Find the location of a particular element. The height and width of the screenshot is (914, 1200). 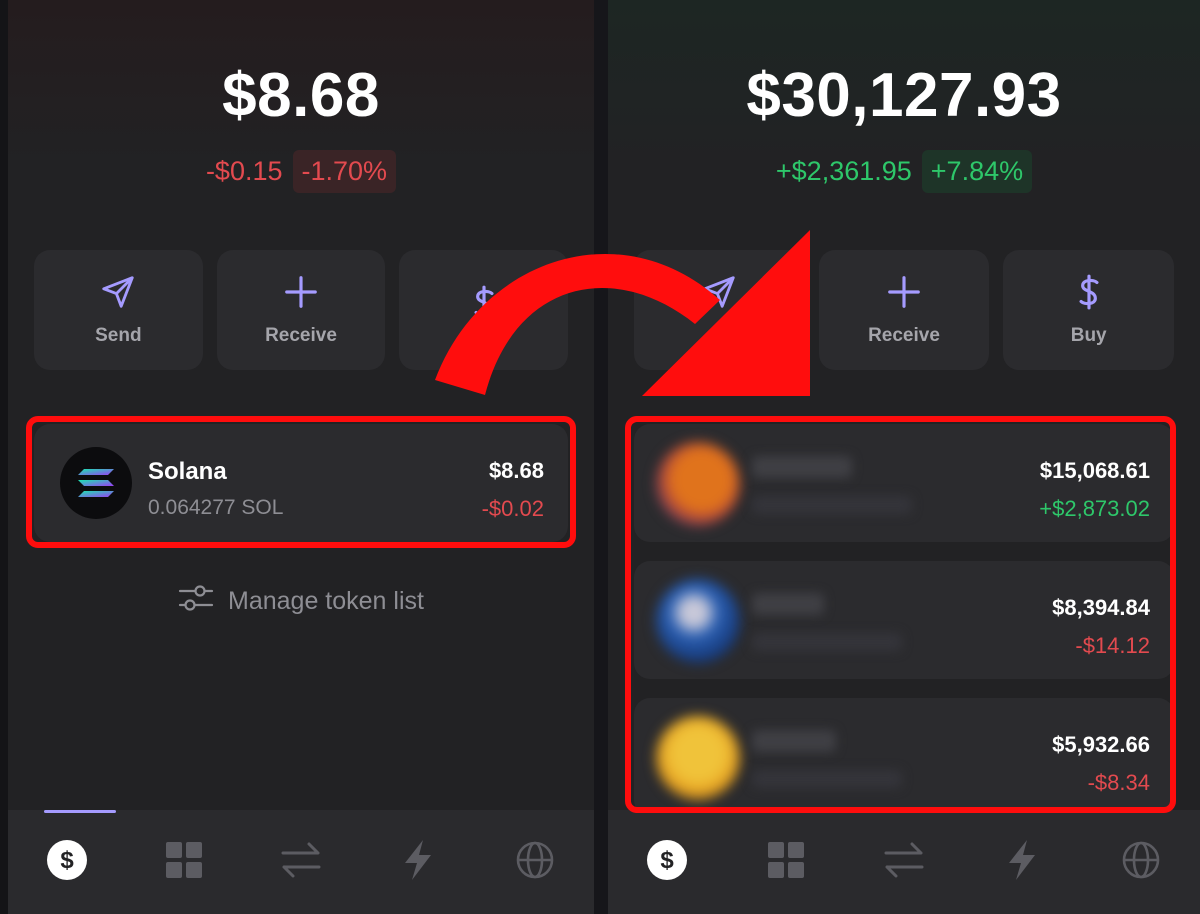

token-row: $5,932.66 -$8.34 is located at coordinates (904, 757).